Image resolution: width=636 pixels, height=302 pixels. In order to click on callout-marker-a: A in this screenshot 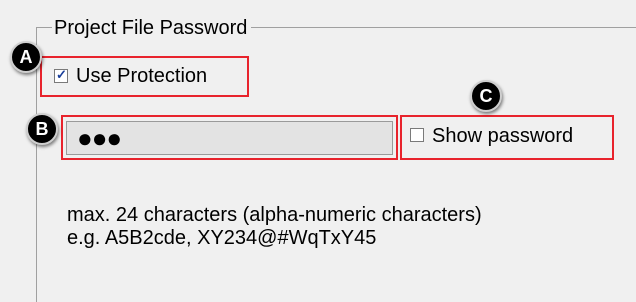, I will do `click(26, 57)`.